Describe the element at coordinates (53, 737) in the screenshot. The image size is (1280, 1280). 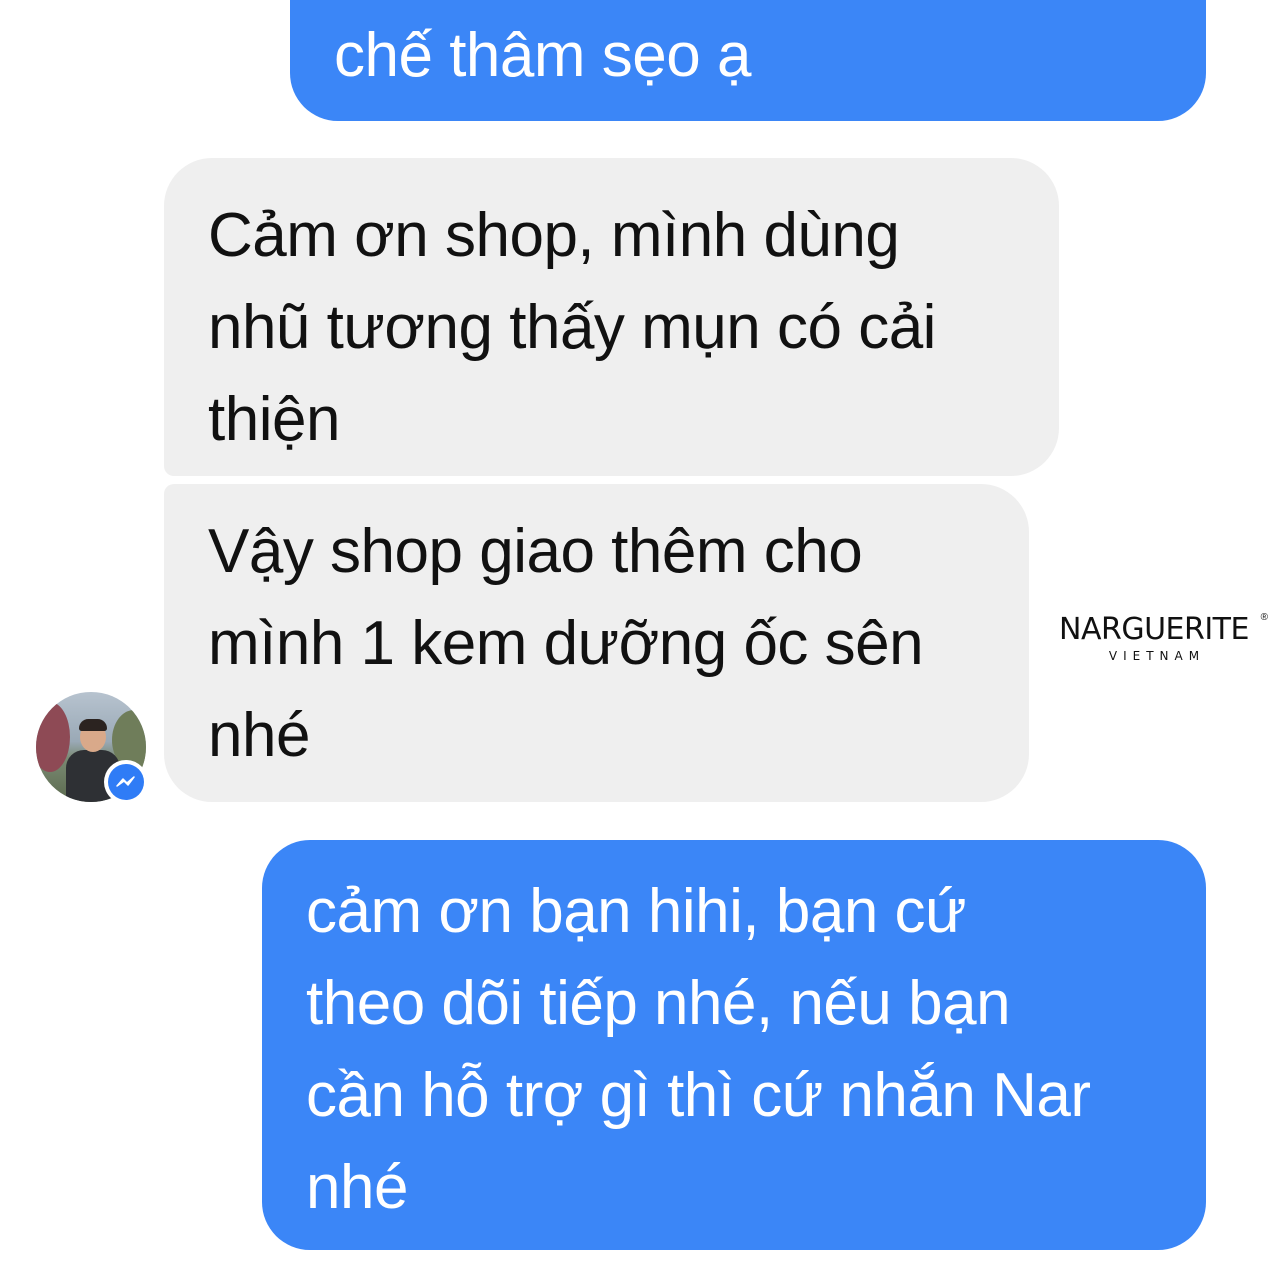
I see `avatar-tree-left` at that location.